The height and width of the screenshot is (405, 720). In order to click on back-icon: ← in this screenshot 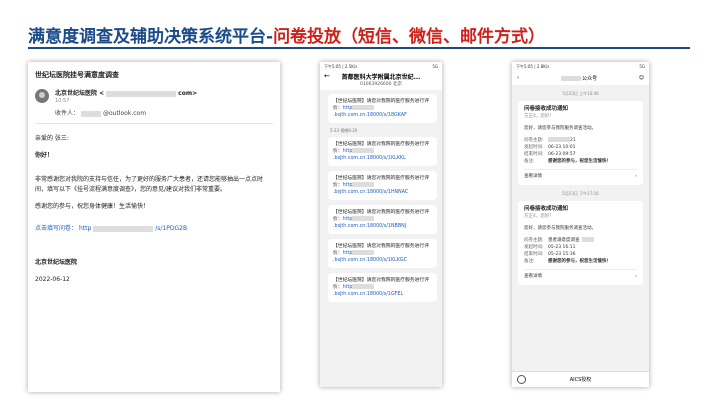, I will do `click(327, 76)`.